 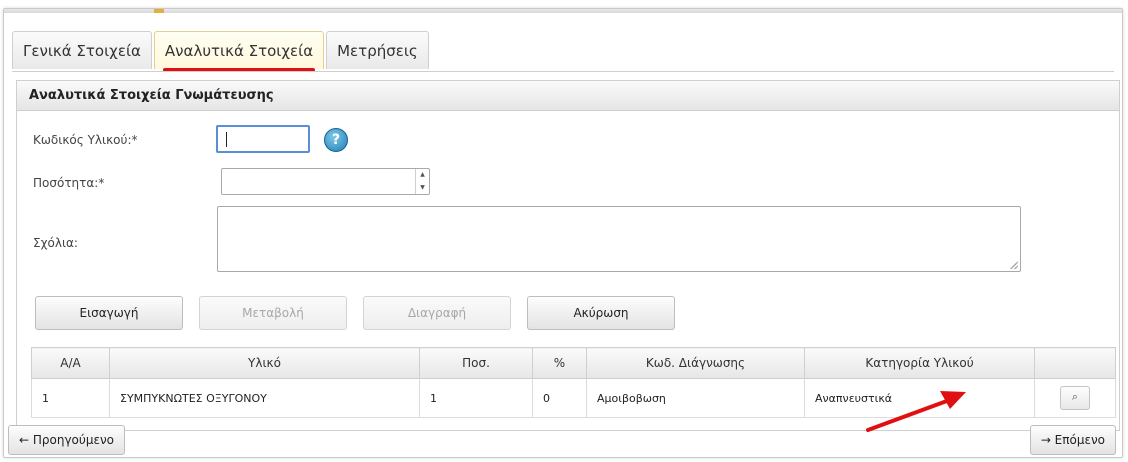 What do you see at coordinates (437, 313) in the screenshot?
I see `delete-button: Διαγραφή` at bounding box center [437, 313].